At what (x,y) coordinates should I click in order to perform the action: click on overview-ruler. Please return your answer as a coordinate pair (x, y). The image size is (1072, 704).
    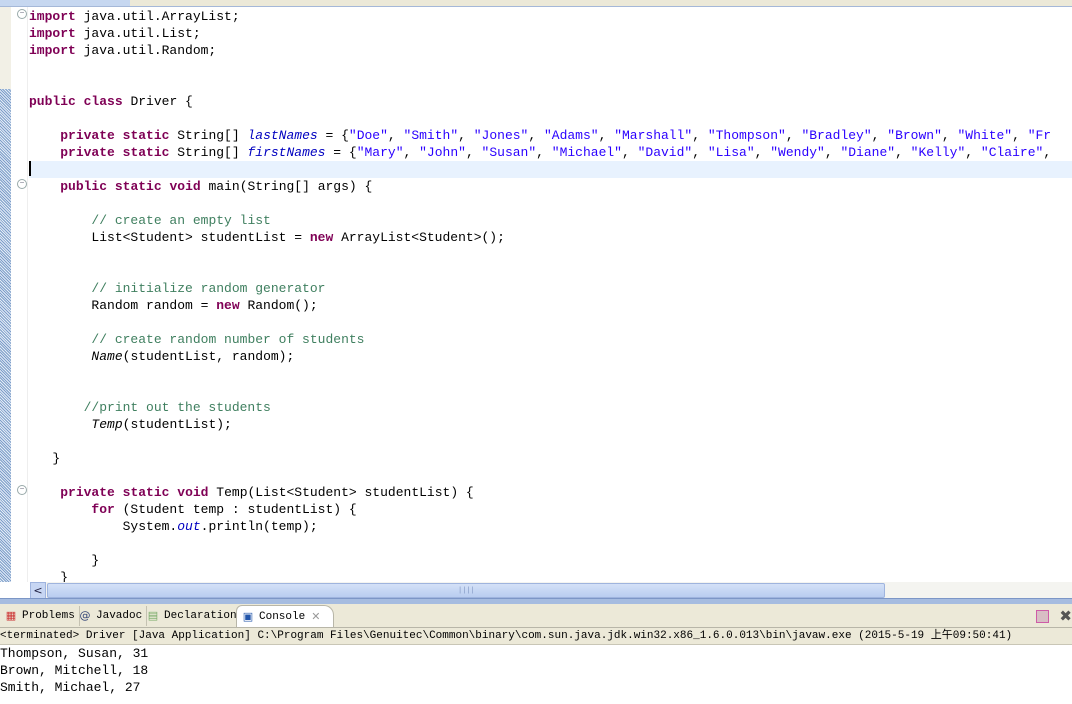
    Looking at the image, I should click on (5, 294).